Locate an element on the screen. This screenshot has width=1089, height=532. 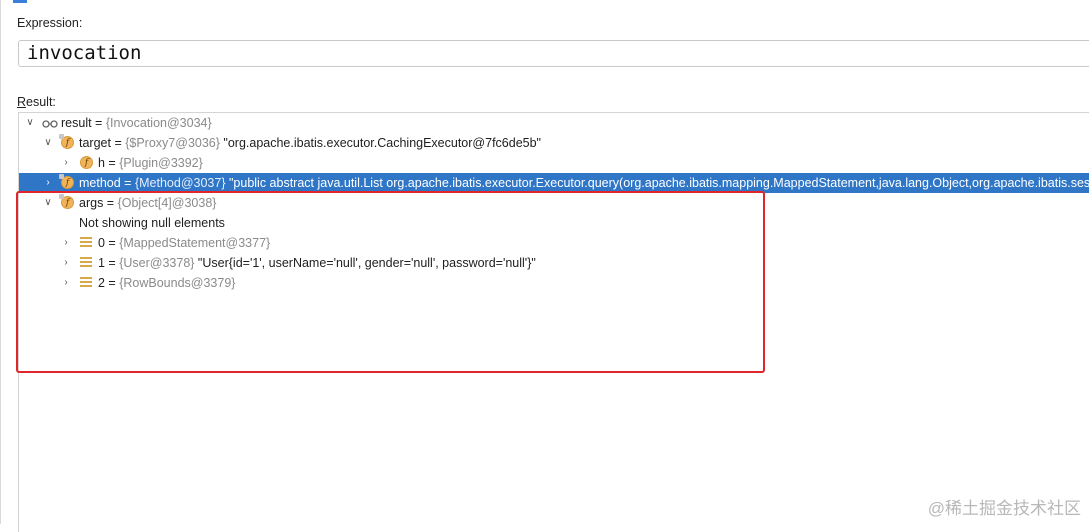
node-ref: {$Proxy7@3036} is located at coordinates (172, 143).